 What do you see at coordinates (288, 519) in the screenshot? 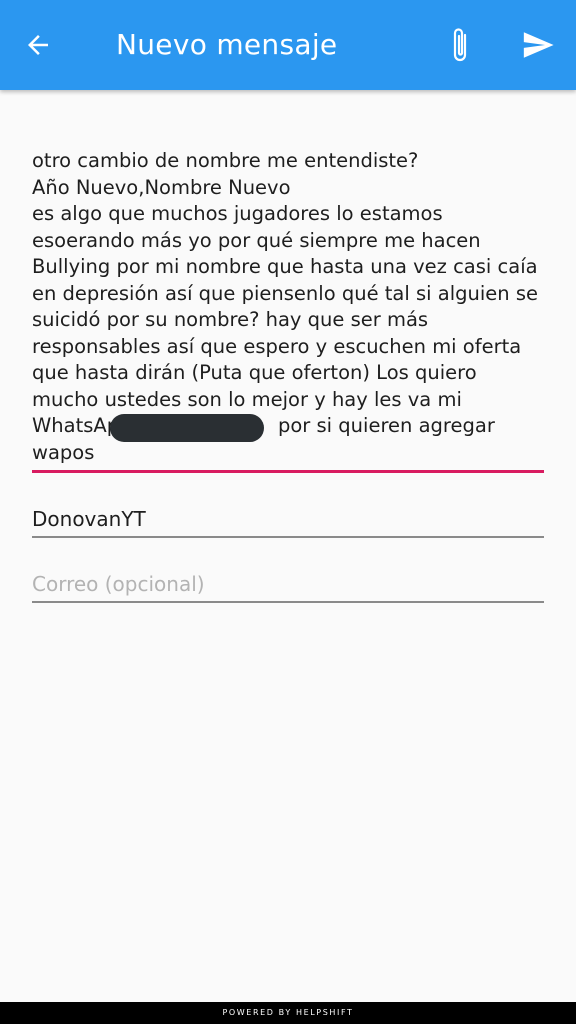
I see `name-field: DonovanYT` at bounding box center [288, 519].